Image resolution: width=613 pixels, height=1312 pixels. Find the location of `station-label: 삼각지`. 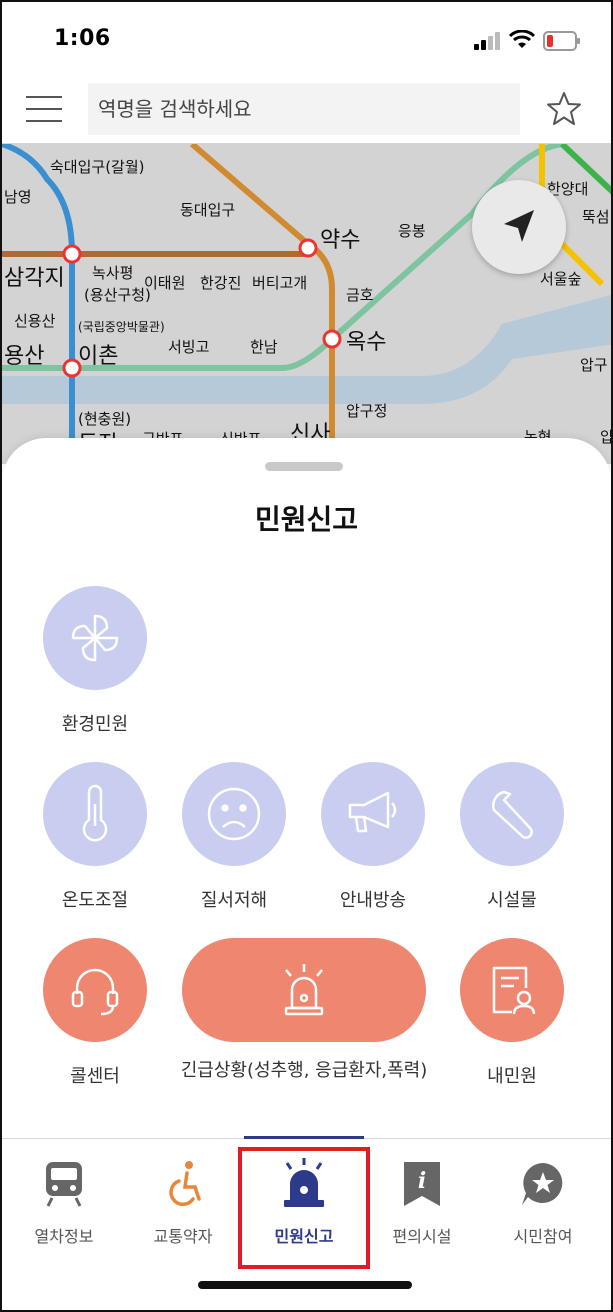

station-label: 삼각지 is located at coordinates (34, 276).